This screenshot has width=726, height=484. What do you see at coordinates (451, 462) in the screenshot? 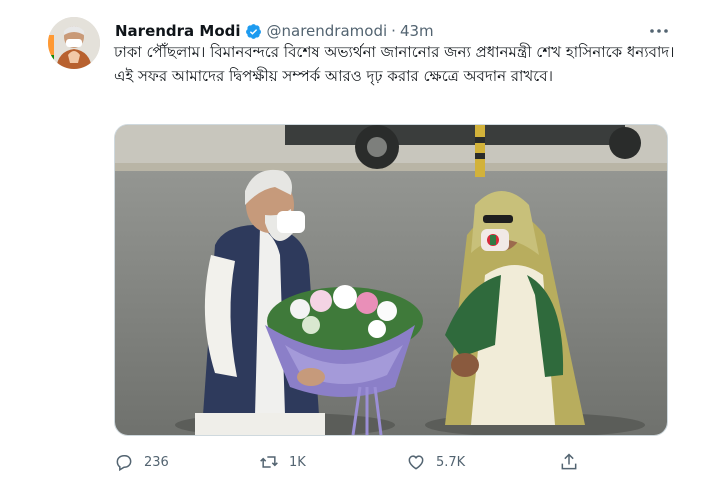
I see `like-count: 5.7K` at bounding box center [451, 462].